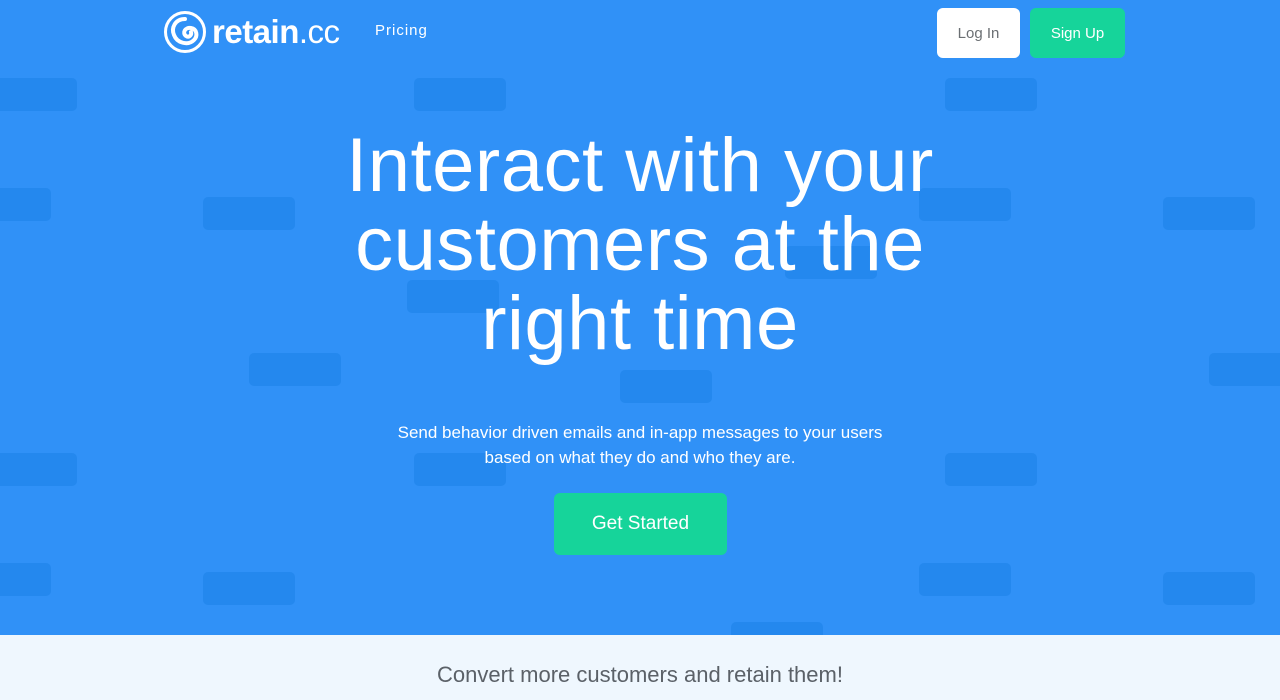 This screenshot has height=700, width=1280. I want to click on brand-name: retain.cc, so click(276, 31).